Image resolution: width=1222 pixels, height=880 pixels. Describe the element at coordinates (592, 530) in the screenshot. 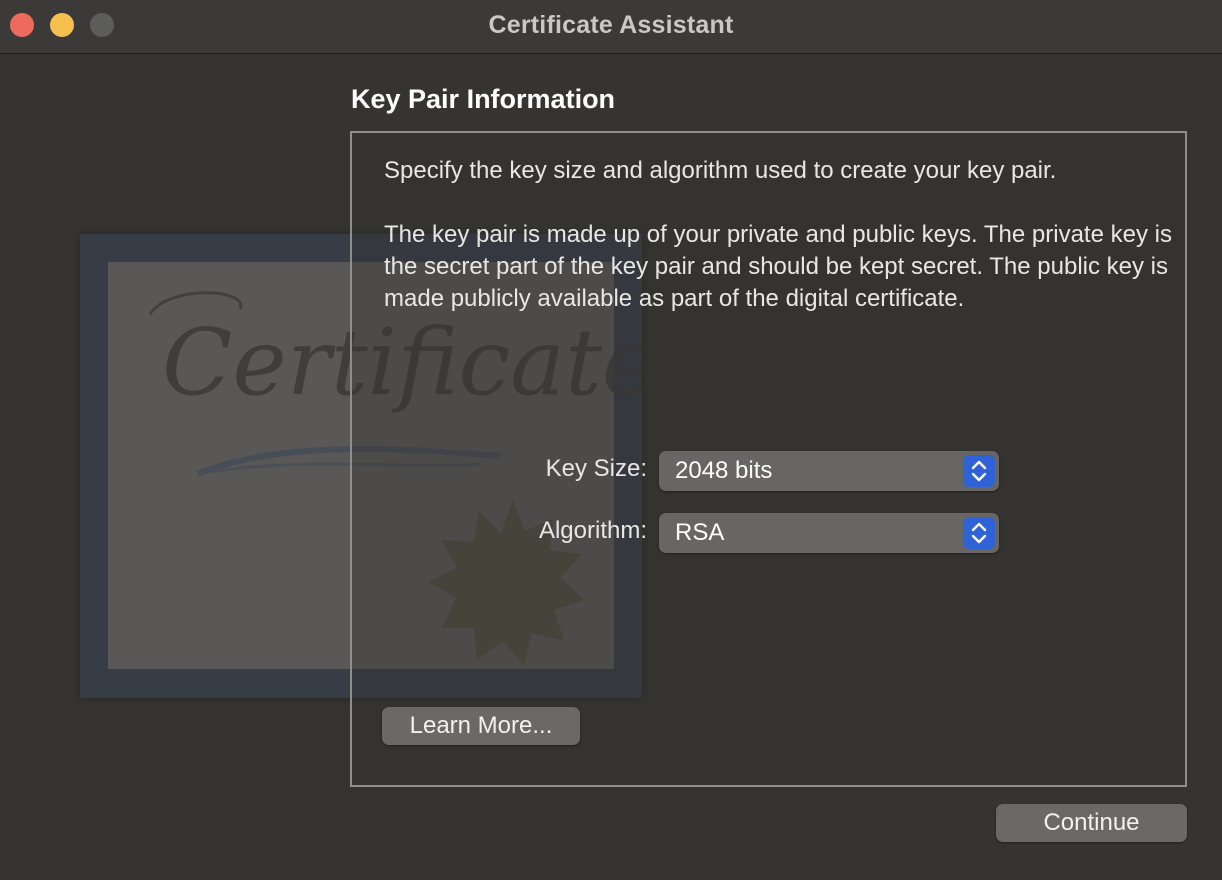

I see `algorithm-label: Algorithm:` at that location.